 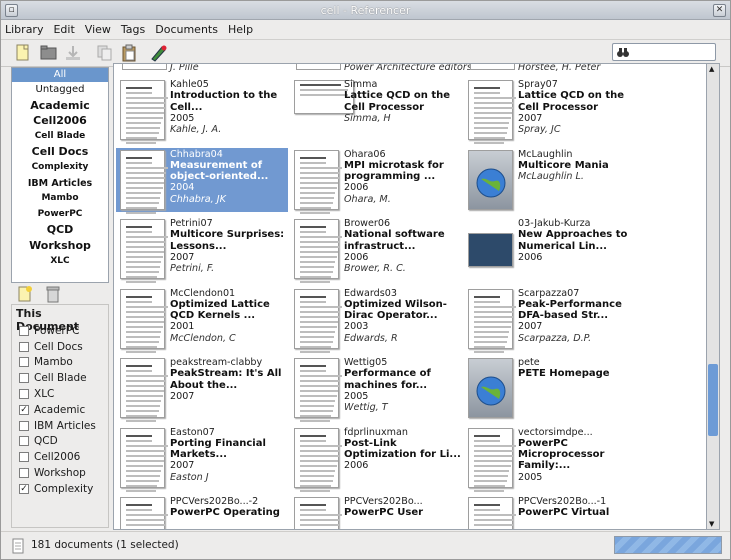 I want to click on document-title: Multicore Mania, so click(x=563, y=165).